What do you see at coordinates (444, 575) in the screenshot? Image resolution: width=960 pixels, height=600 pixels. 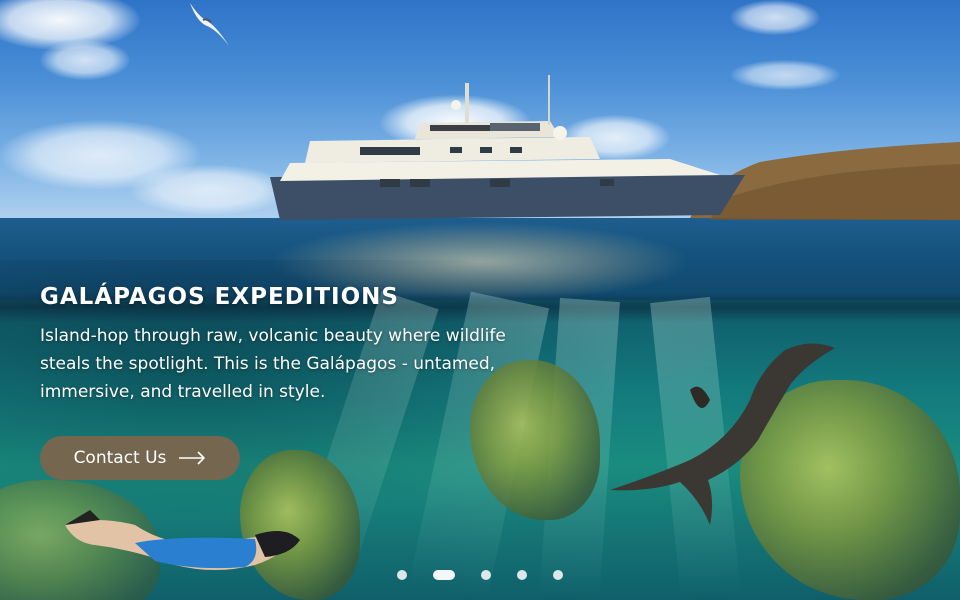 I see `carousel-dot-2-active` at bounding box center [444, 575].